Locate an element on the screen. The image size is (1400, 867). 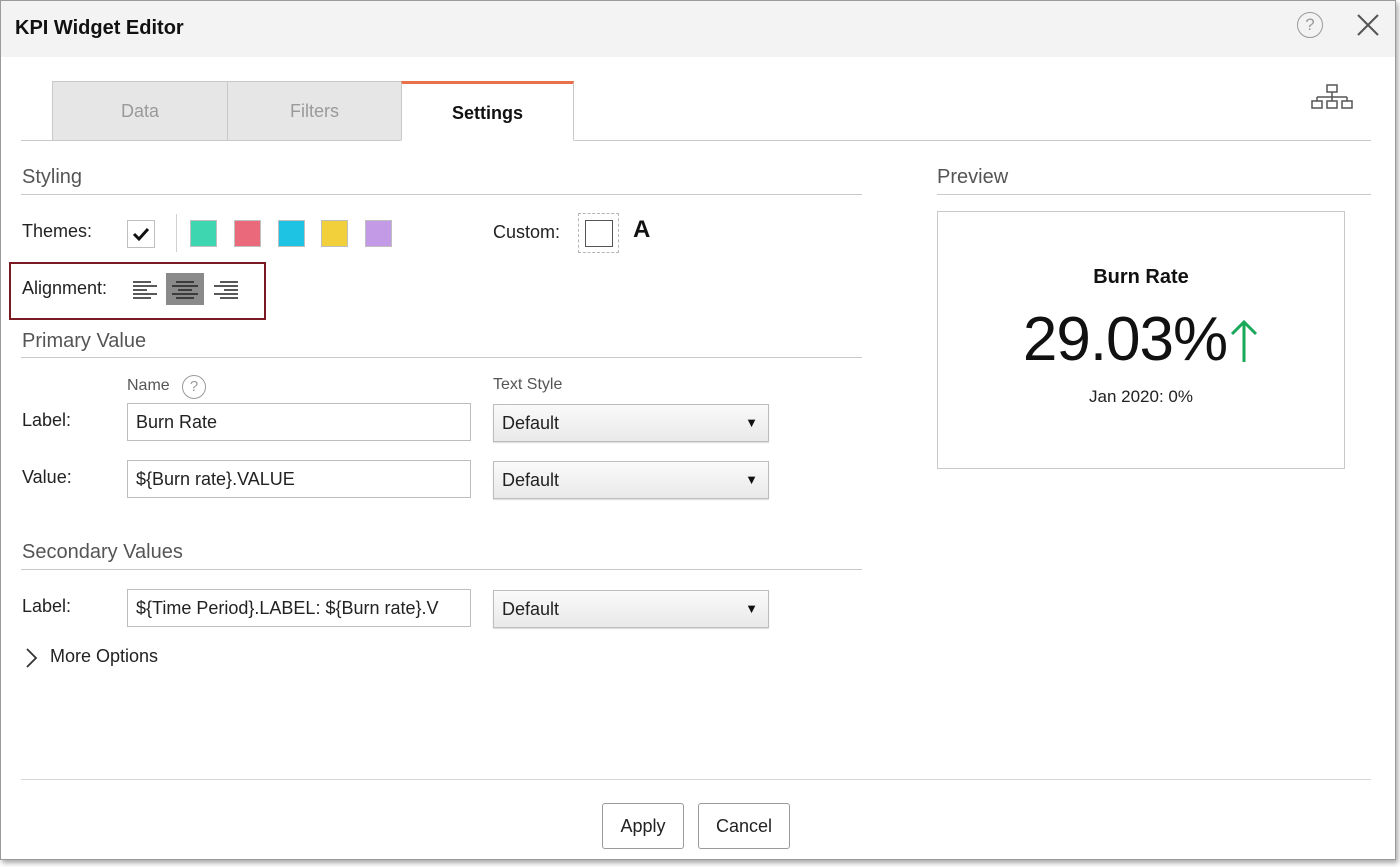
preview-rule is located at coordinates (1154, 194).